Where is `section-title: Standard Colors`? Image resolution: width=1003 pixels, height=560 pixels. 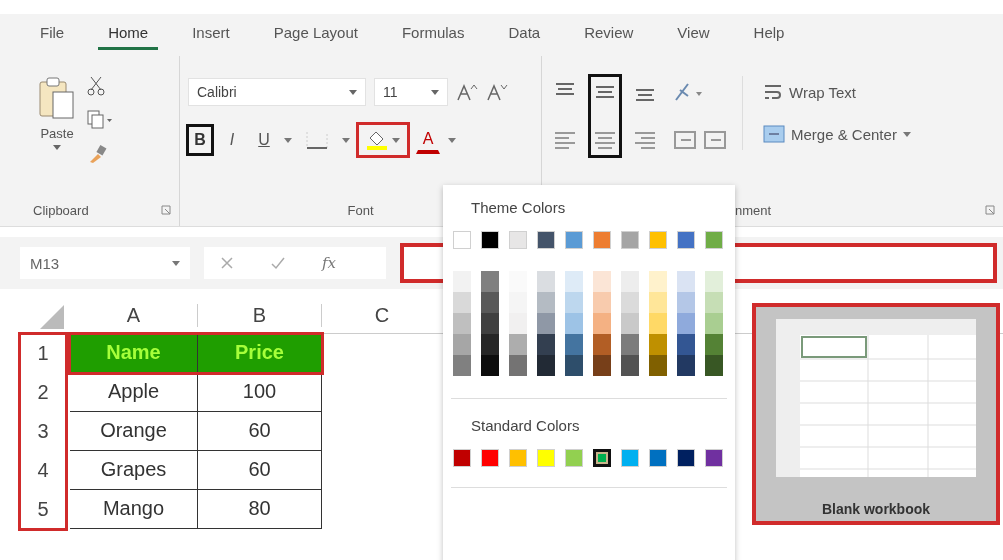 section-title: Standard Colors is located at coordinates (525, 426).